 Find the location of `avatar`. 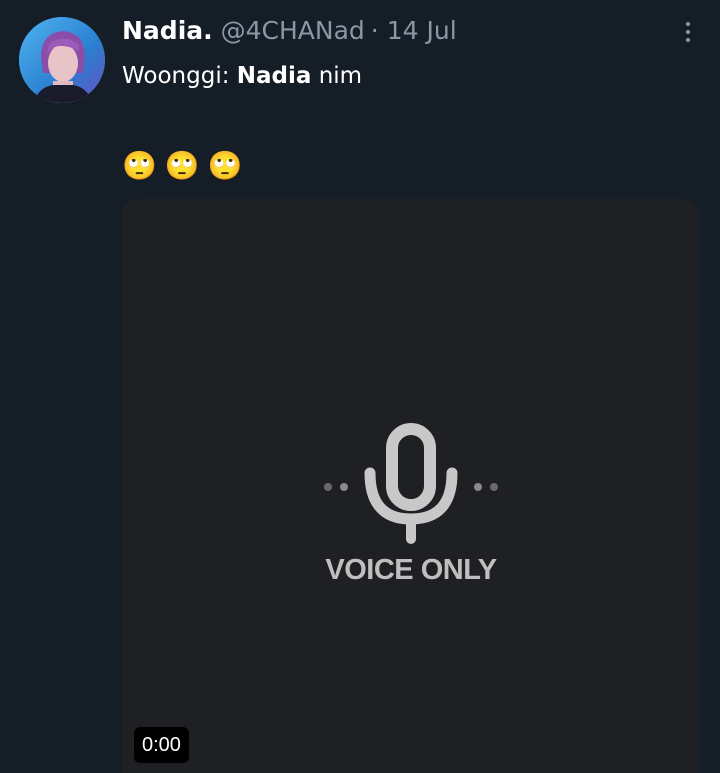

avatar is located at coordinates (62, 60).